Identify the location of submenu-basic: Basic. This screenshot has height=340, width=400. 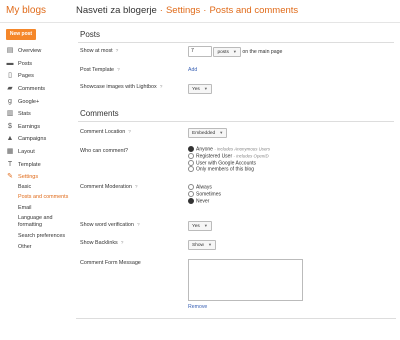
(47, 187).